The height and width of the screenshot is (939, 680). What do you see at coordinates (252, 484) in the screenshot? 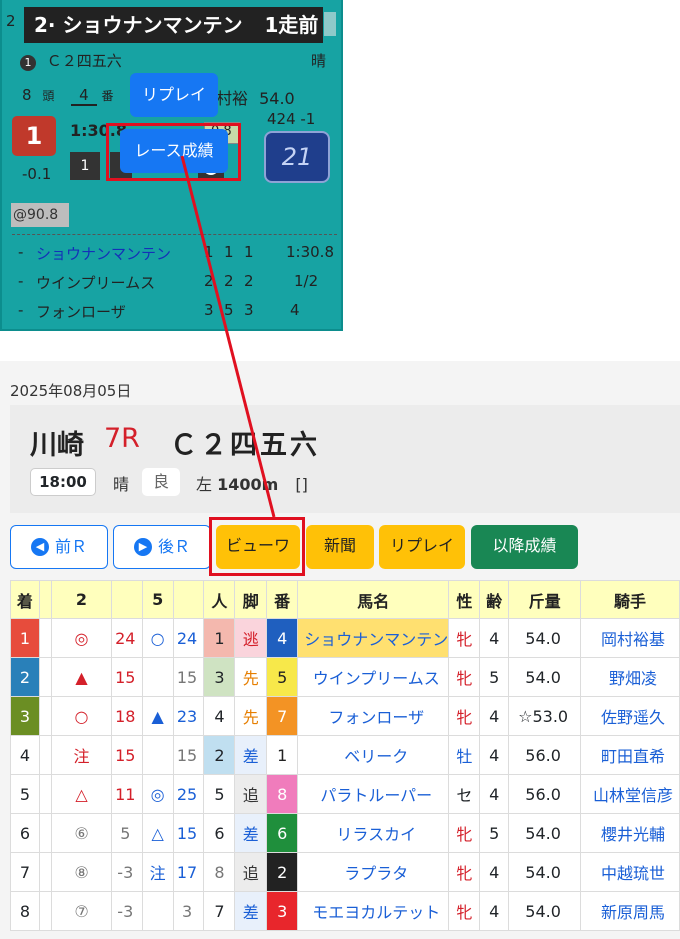
I see `course-info: 左 1400m []` at bounding box center [252, 484].